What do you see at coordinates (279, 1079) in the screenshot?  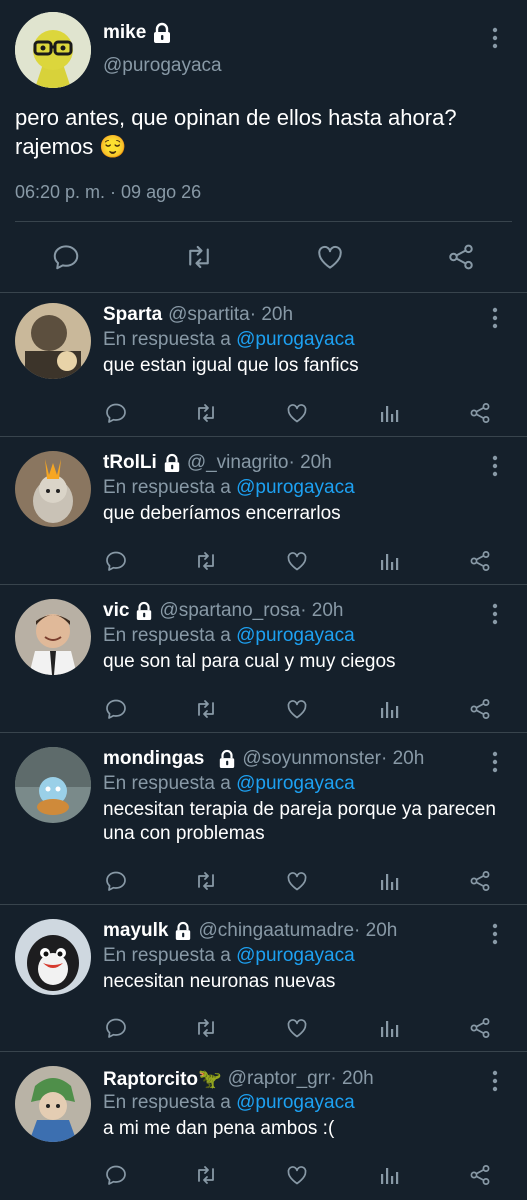 I see `author-handle: @raptor_grr` at bounding box center [279, 1079].